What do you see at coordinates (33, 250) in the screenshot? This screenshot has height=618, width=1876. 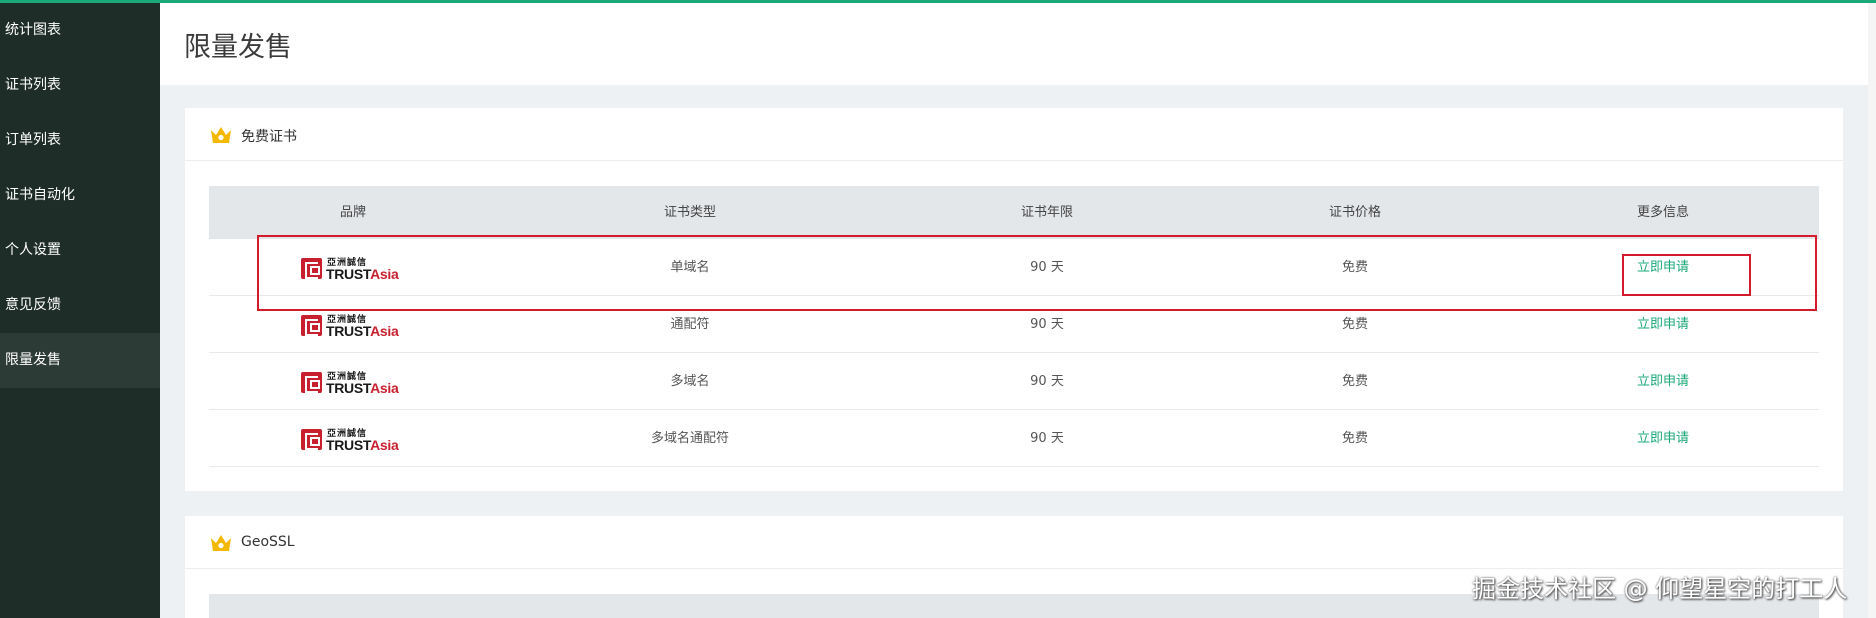 I see `sidebar-item-label: 个人设置` at bounding box center [33, 250].